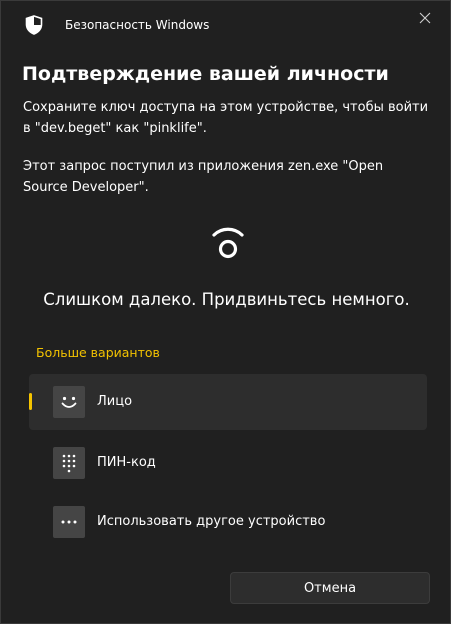 Image resolution: width=451 pixels, height=624 pixels. Describe the element at coordinates (330, 588) in the screenshot. I see `cancel-button: Отмена` at that location.